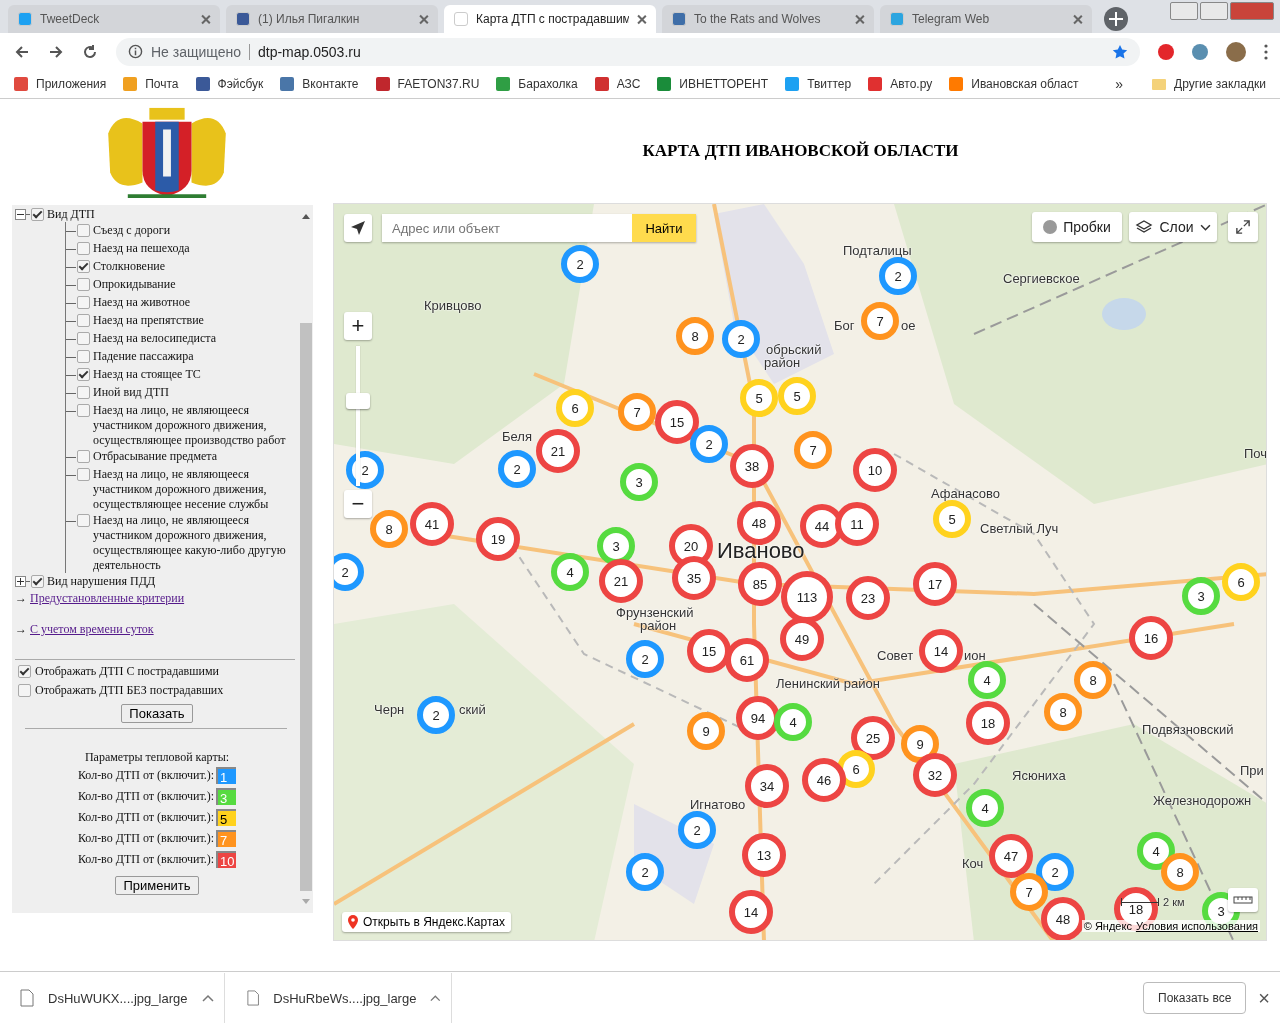 The image size is (1280, 1024). I want to click on bookmark-link: FAETON37.RU, so click(427, 84).